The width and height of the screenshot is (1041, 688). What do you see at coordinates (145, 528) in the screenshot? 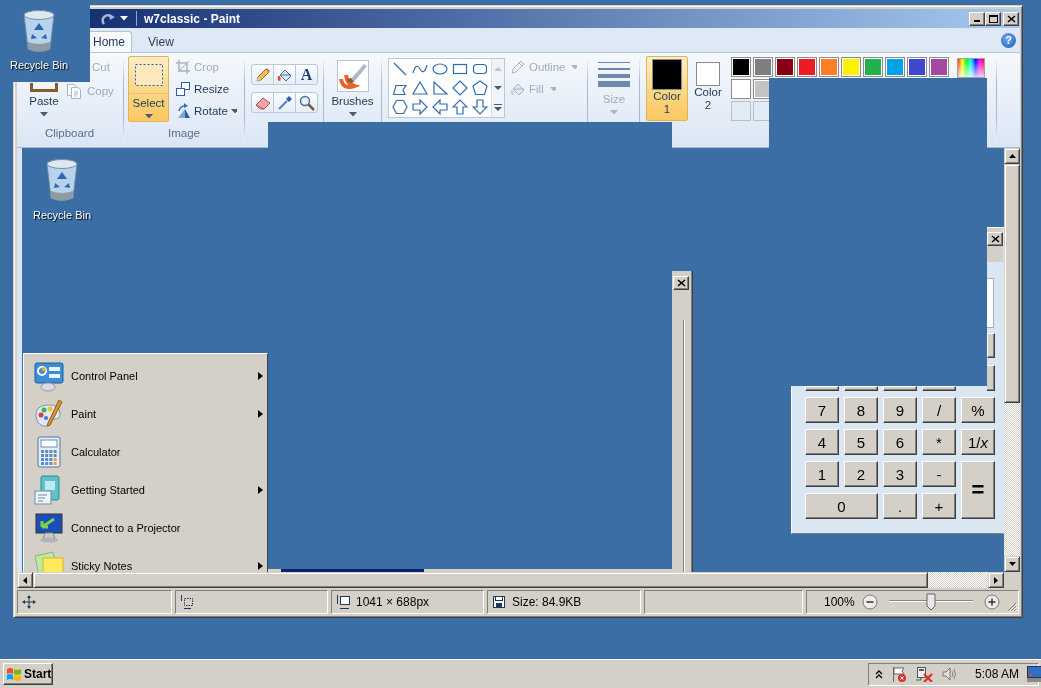
I see `menu-item: Connect to a Projector` at bounding box center [145, 528].